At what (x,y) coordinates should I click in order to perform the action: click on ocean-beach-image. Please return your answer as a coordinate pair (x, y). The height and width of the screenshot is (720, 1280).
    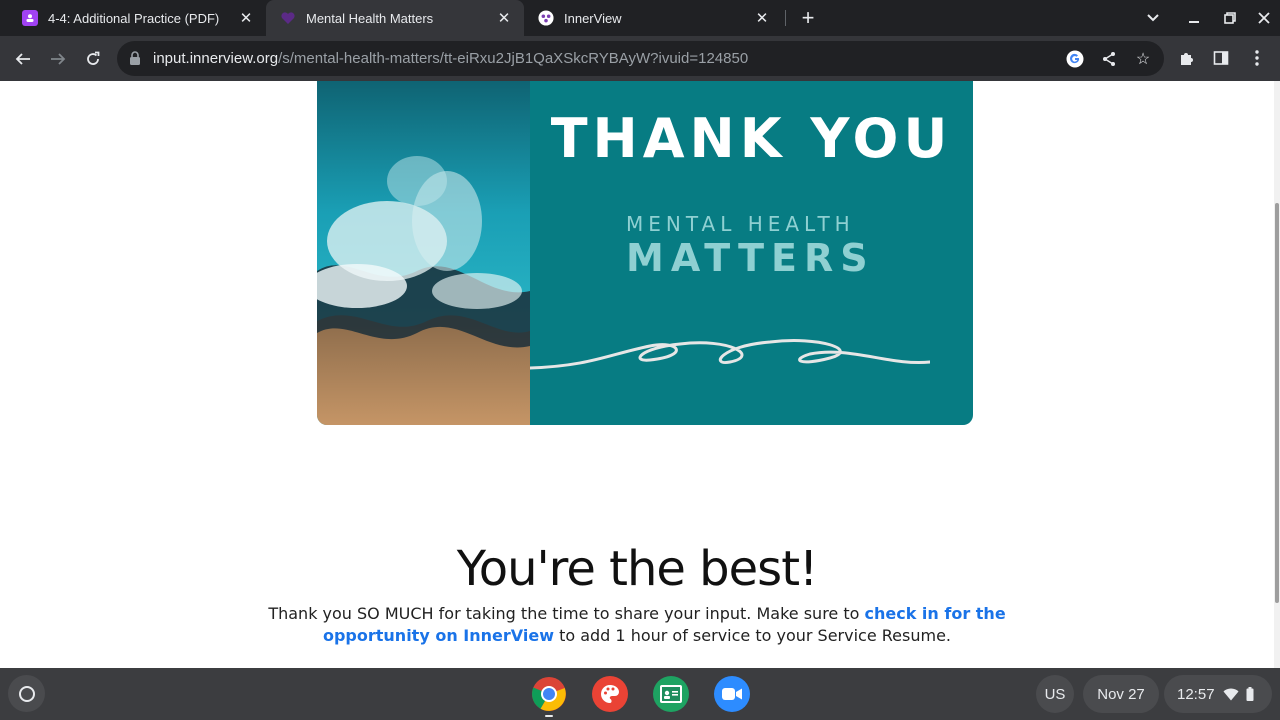
    Looking at the image, I should click on (423, 253).